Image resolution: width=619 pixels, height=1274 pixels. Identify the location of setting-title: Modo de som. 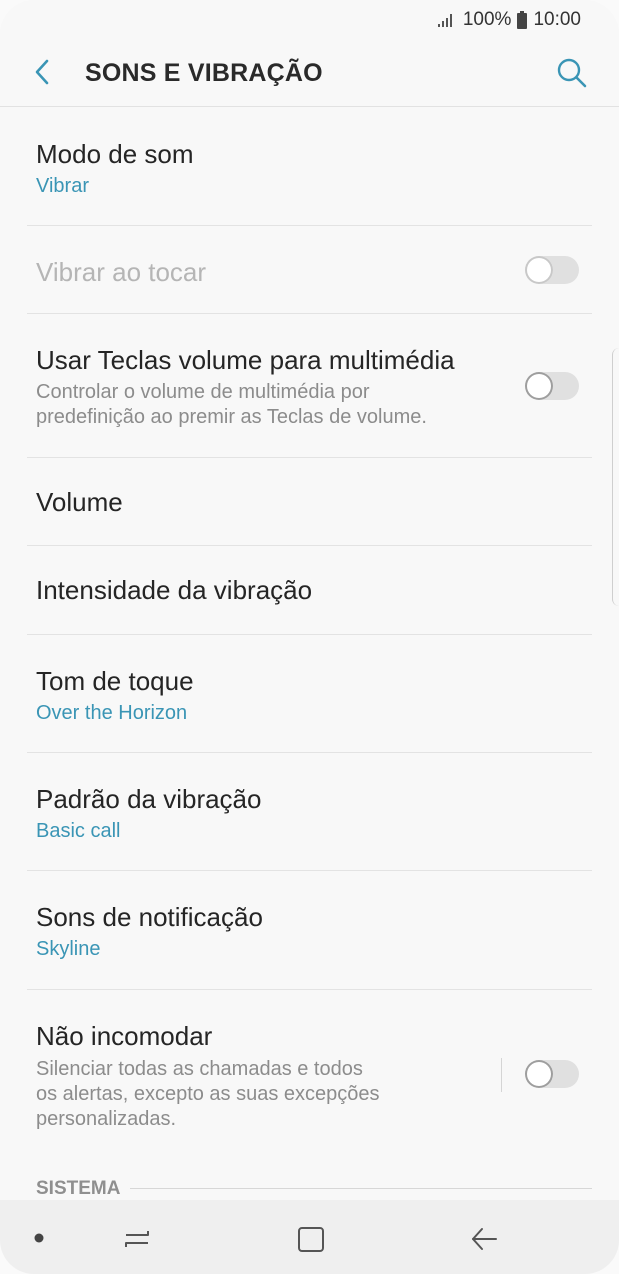
(115, 154).